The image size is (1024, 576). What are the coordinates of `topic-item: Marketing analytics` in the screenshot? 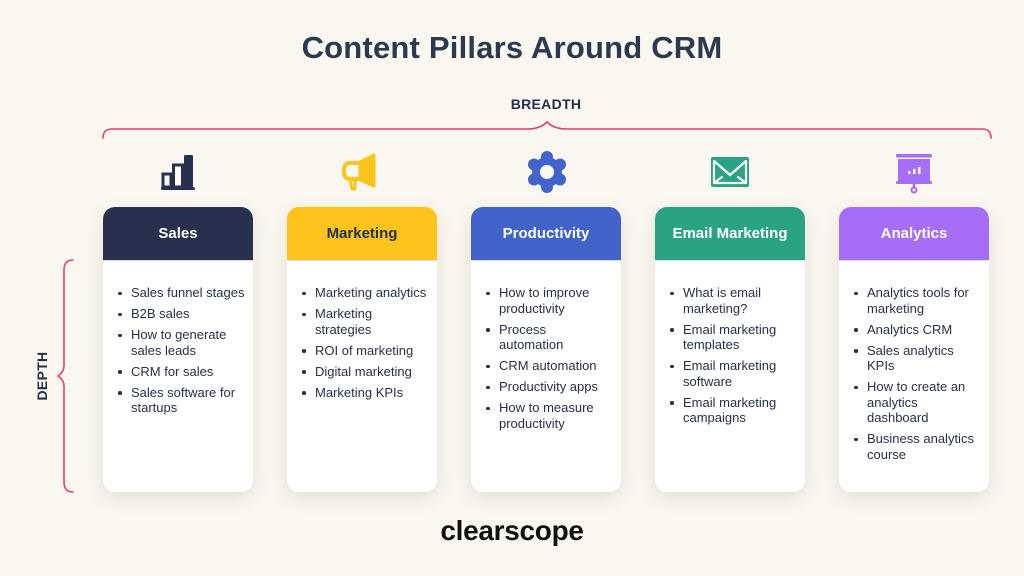 It's located at (364, 293).